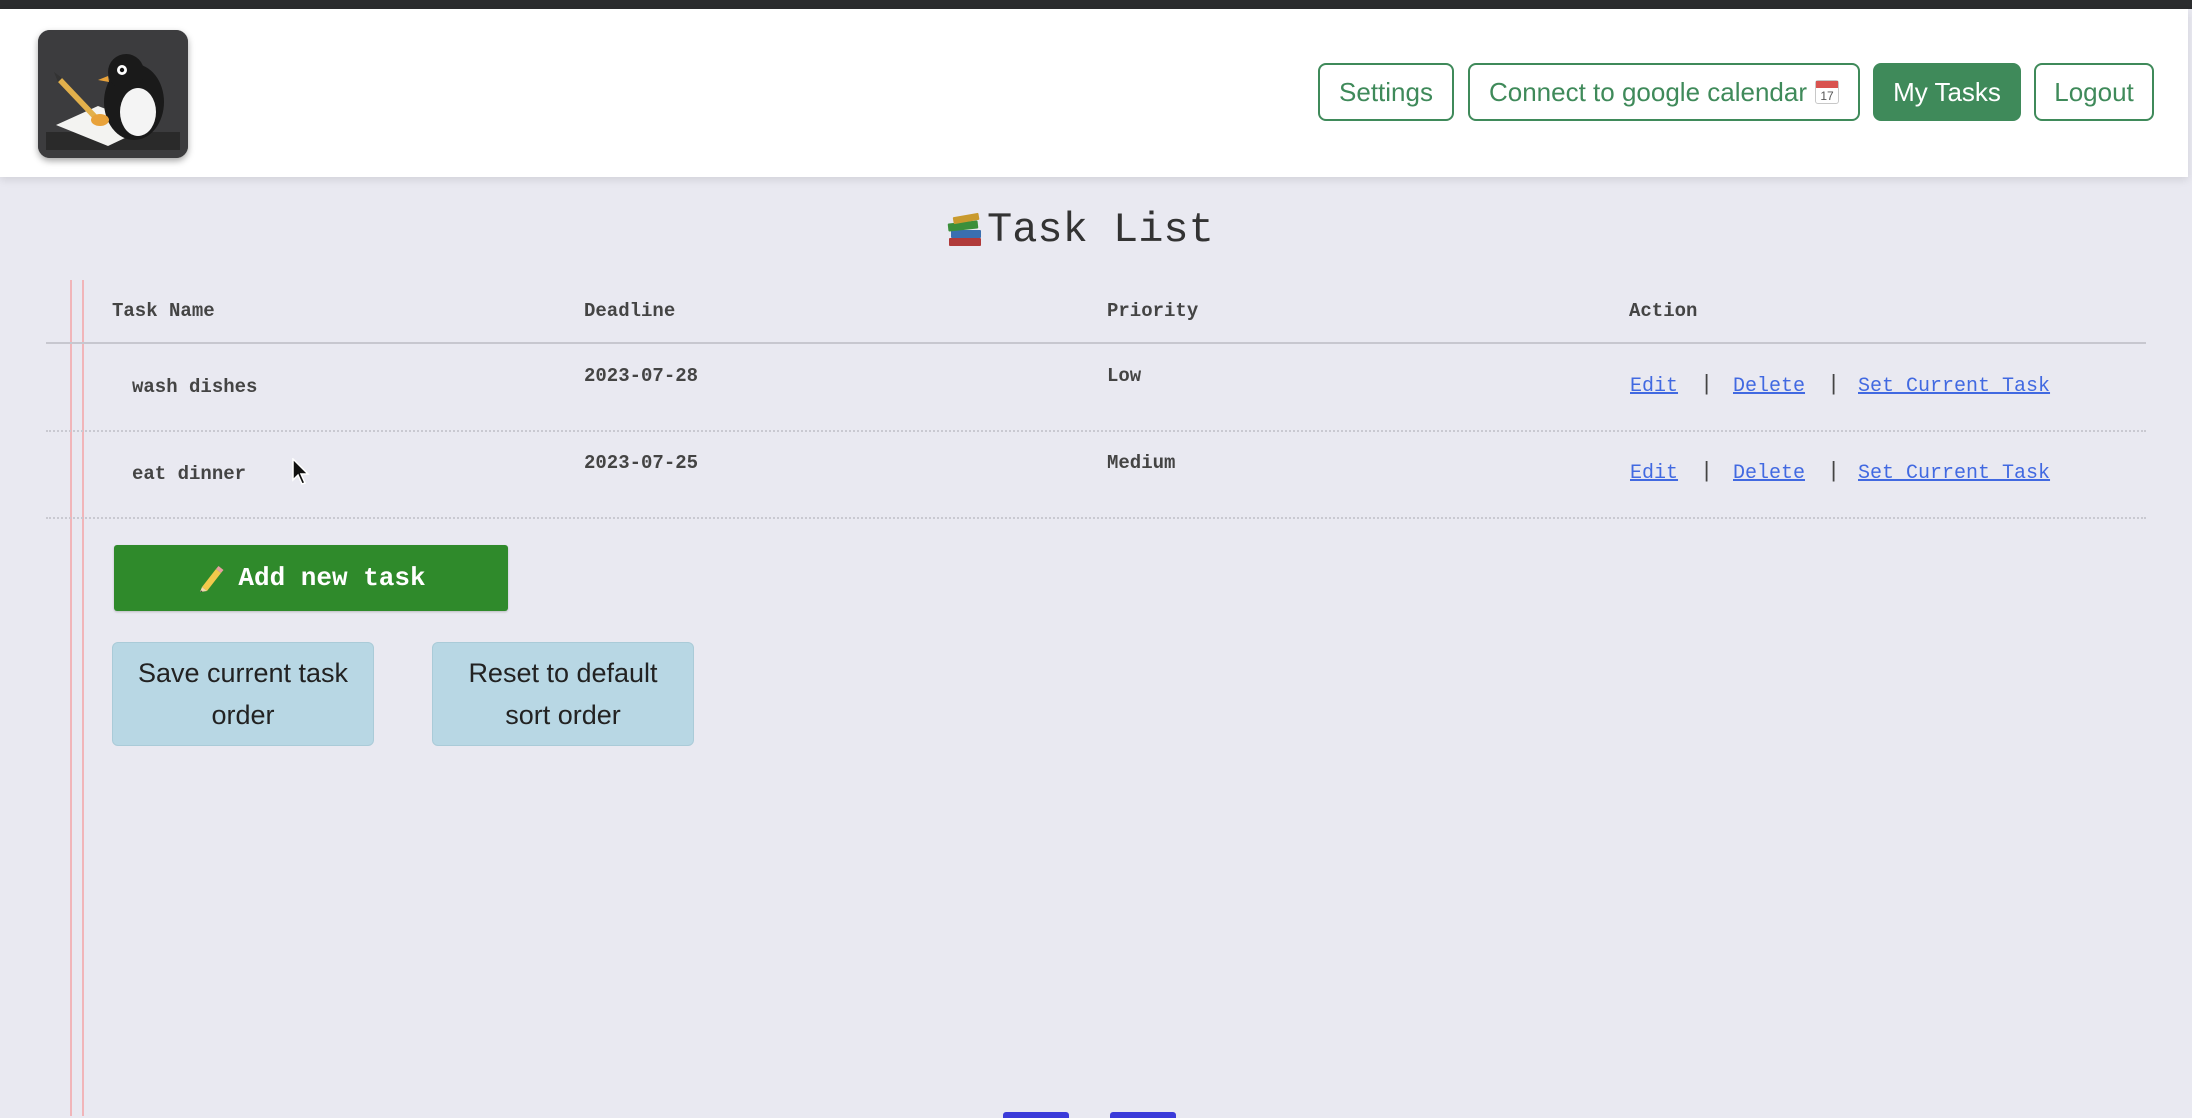  What do you see at coordinates (113, 94) in the screenshot?
I see `penguin-logo-icon` at bounding box center [113, 94].